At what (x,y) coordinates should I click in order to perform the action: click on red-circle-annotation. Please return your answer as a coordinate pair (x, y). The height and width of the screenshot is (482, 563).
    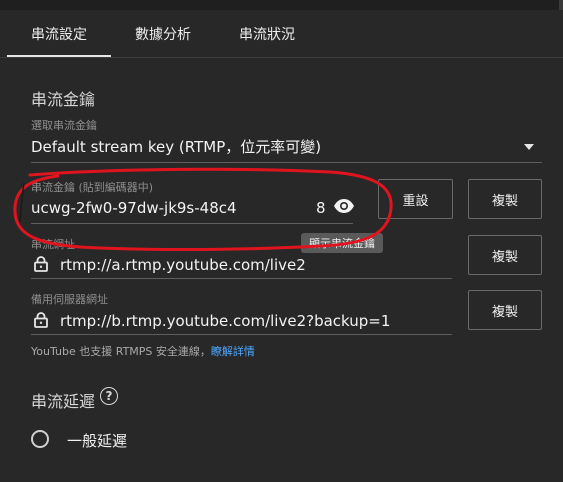
    Looking at the image, I should click on (203, 209).